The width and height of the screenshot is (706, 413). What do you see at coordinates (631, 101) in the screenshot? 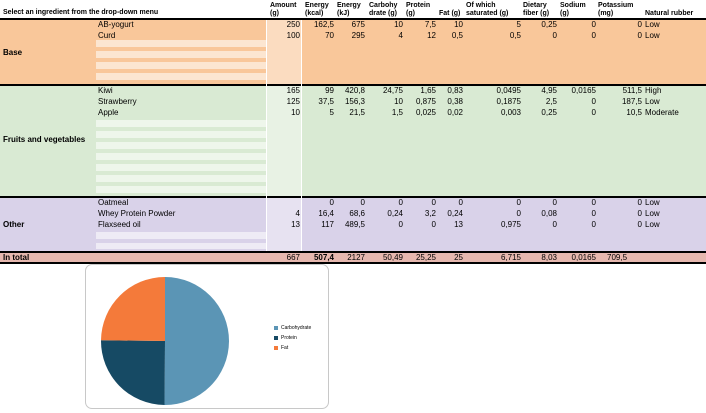
I see `cell-potassium: 187,5` at bounding box center [631, 101].